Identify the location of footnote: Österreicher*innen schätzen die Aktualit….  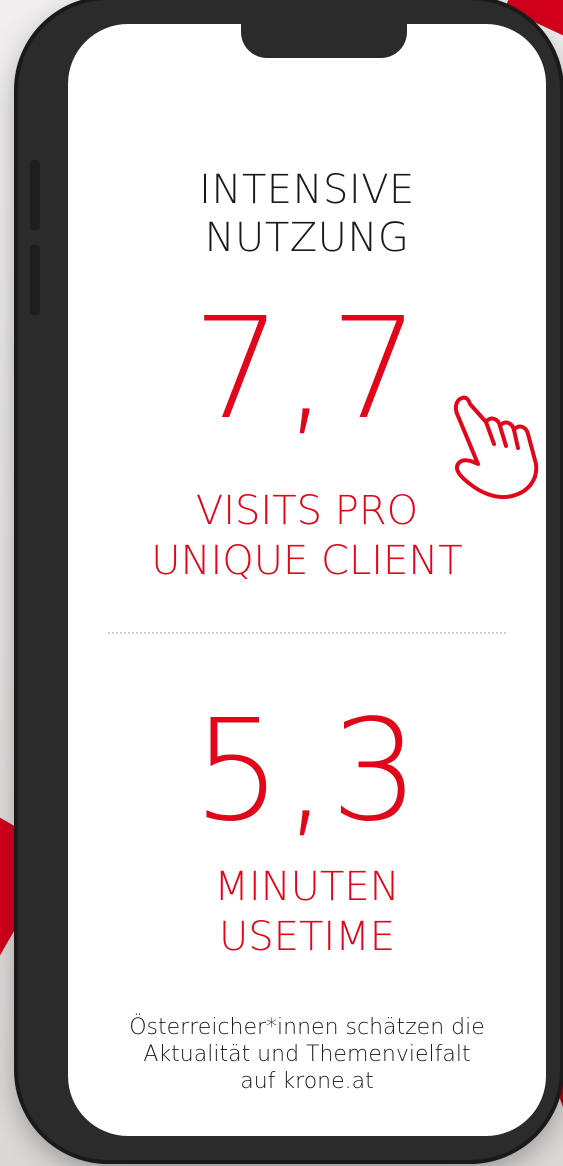
(307, 1054).